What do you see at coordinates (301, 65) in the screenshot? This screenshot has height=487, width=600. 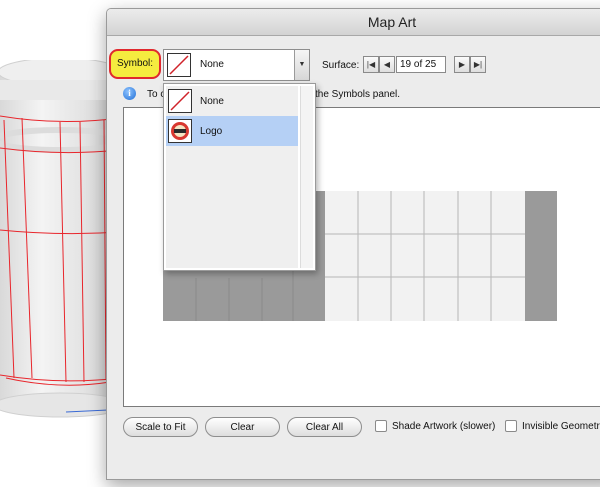 I see `chevron-down-icon: ▼` at bounding box center [301, 65].